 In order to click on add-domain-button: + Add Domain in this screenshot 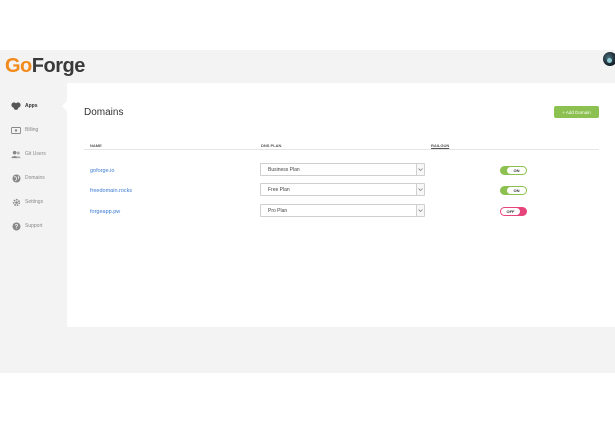, I will do `click(576, 112)`.